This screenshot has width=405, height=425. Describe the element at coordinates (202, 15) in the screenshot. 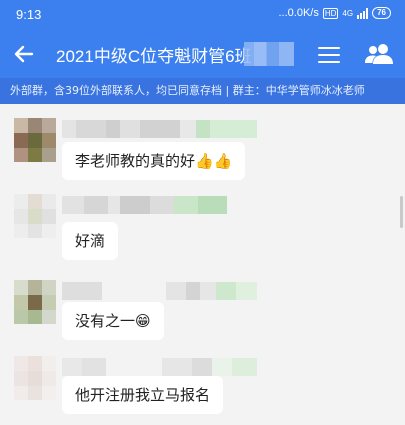

I see `status-bar: 9:13 ...0.0K/s HD 4G 76` at that location.